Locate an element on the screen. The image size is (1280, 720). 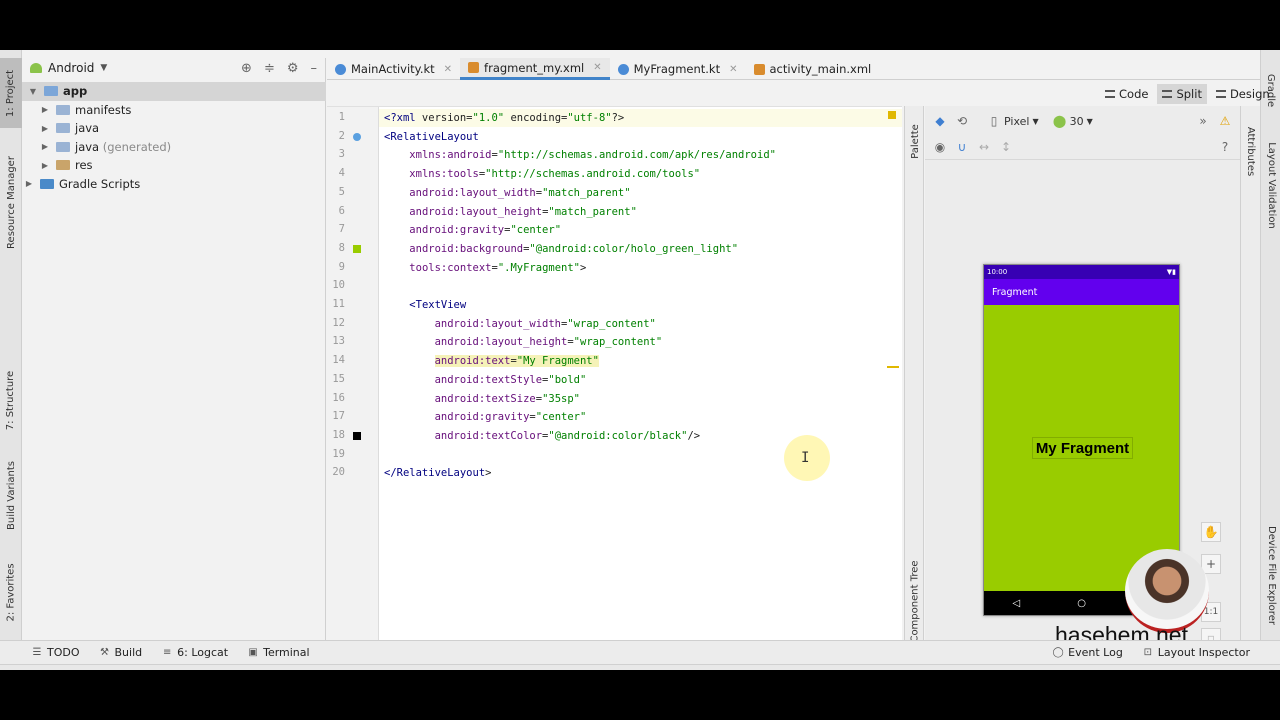
event-log-tool-button: ◯ Event Log is located at coordinates (1088, 652).